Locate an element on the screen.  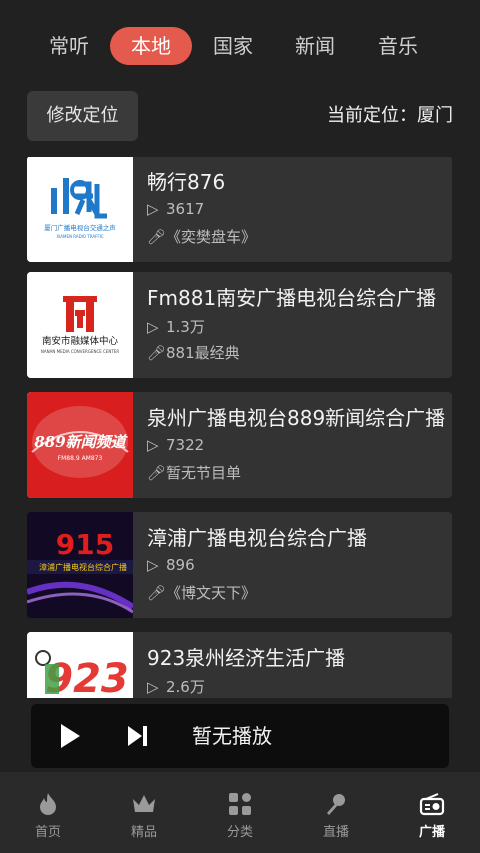
tab-music: 音乐 is located at coordinates (398, 46).